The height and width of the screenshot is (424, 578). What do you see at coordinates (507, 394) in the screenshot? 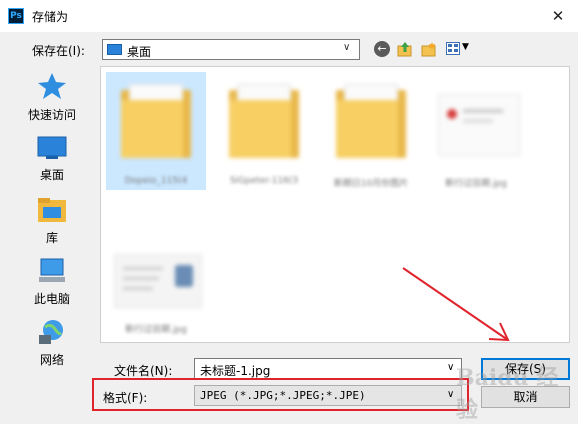
I see `watermark-logo: Baidu 经验` at bounding box center [507, 394].